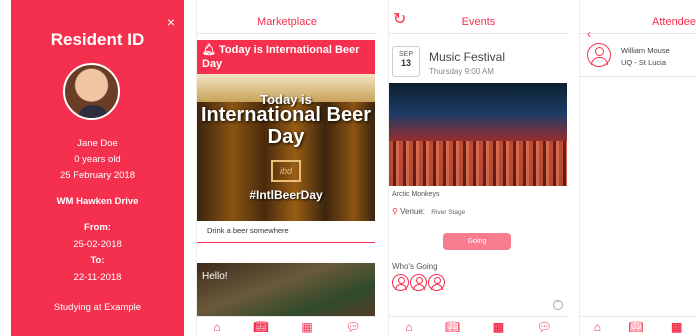 The height and width of the screenshot is (336, 696). Describe the element at coordinates (97, 277) in the screenshot. I see `to-date: 22-11-2018` at that location.